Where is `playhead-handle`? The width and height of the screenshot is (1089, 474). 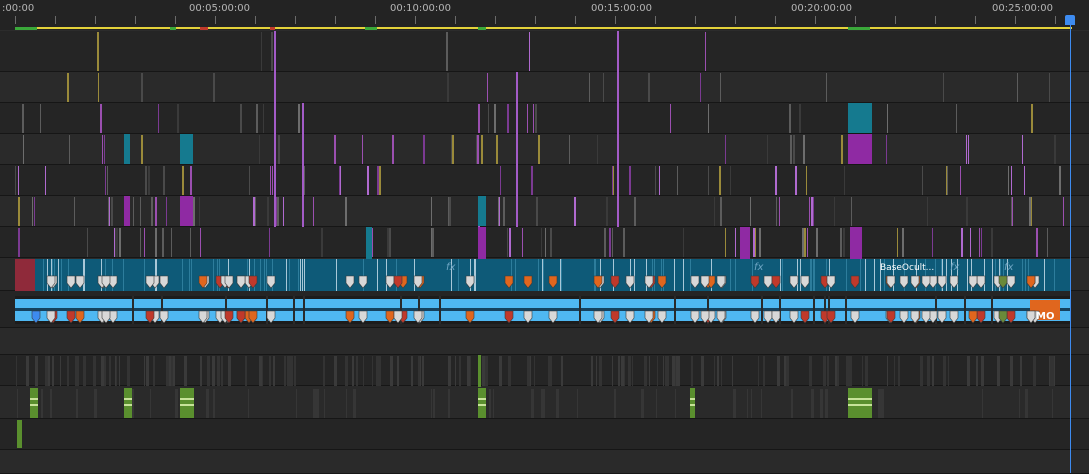 playhead-handle is located at coordinates (1070, 20).